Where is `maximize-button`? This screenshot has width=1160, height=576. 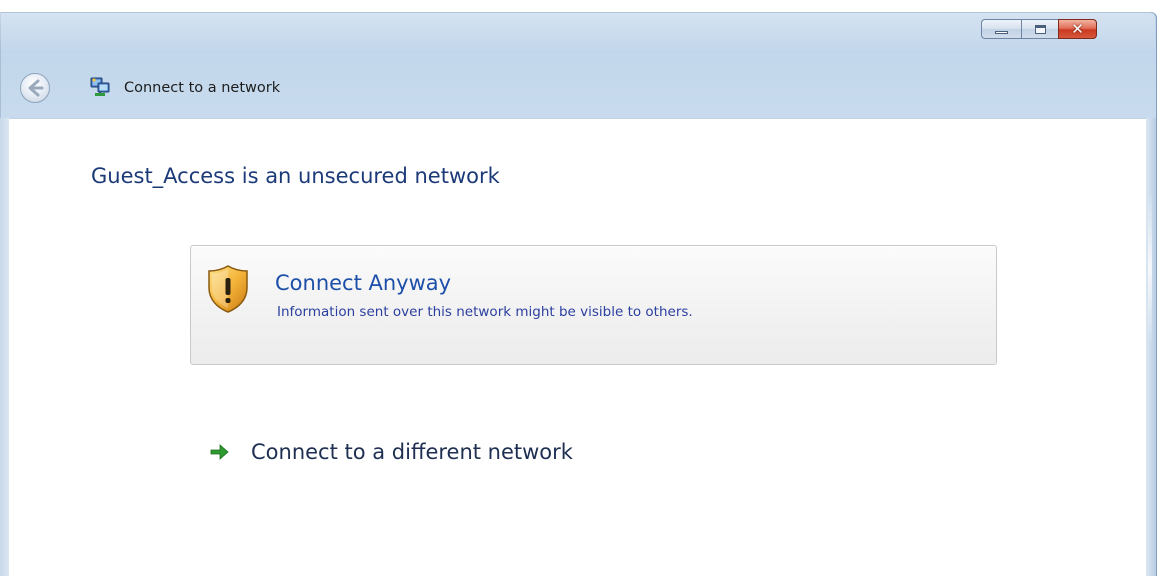
maximize-button is located at coordinates (1039, 29).